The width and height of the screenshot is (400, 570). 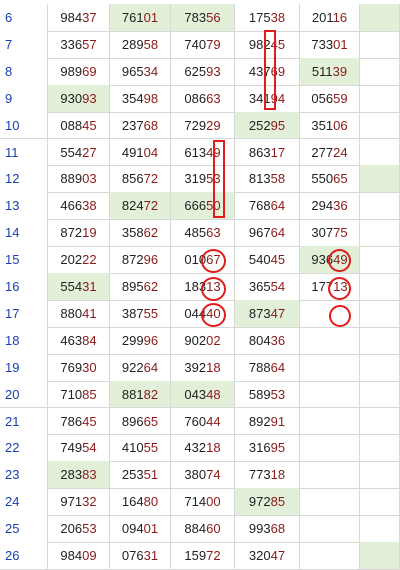 What do you see at coordinates (330, 206) in the screenshot?
I see `table-cell: 29436` at bounding box center [330, 206].